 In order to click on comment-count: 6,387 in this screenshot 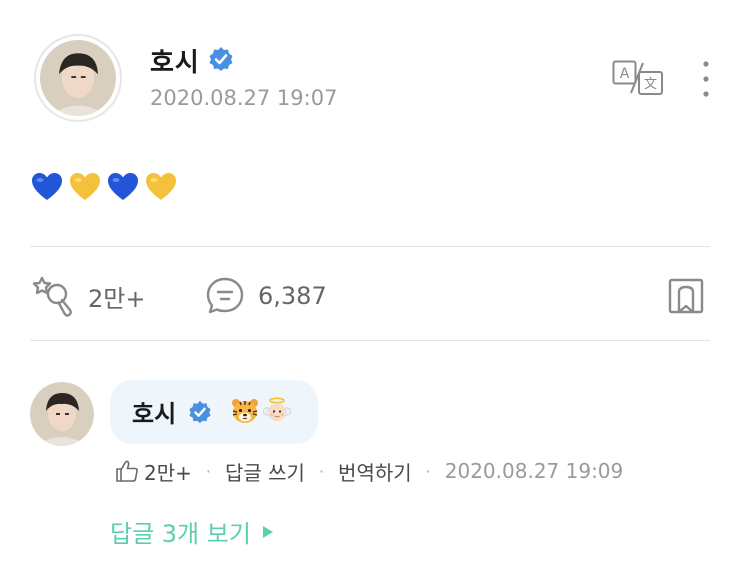, I will do `click(292, 296)`.